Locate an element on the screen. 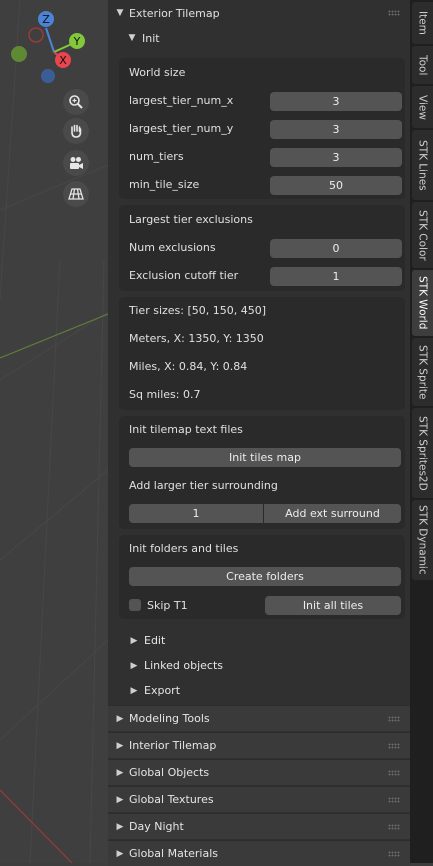  tab-stk-dynamic: STK Dynamic is located at coordinates (422, 540).